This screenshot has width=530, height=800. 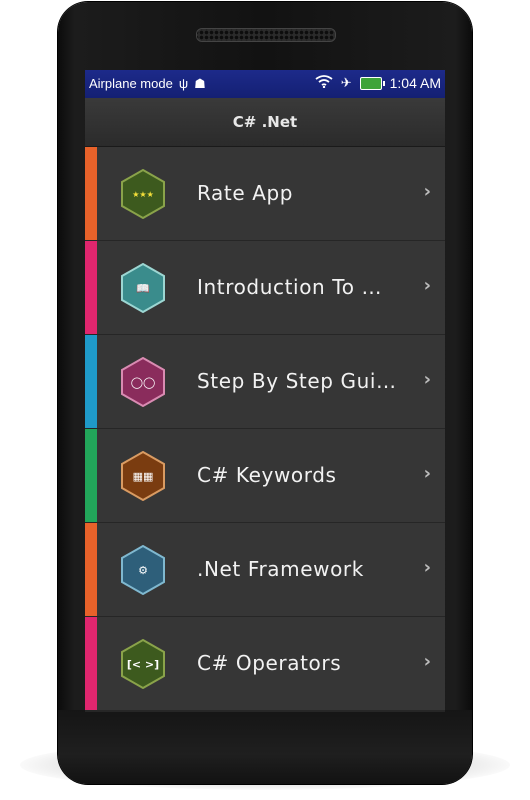 I want to click on book-icon-glyph: 📖, so click(x=143, y=288).